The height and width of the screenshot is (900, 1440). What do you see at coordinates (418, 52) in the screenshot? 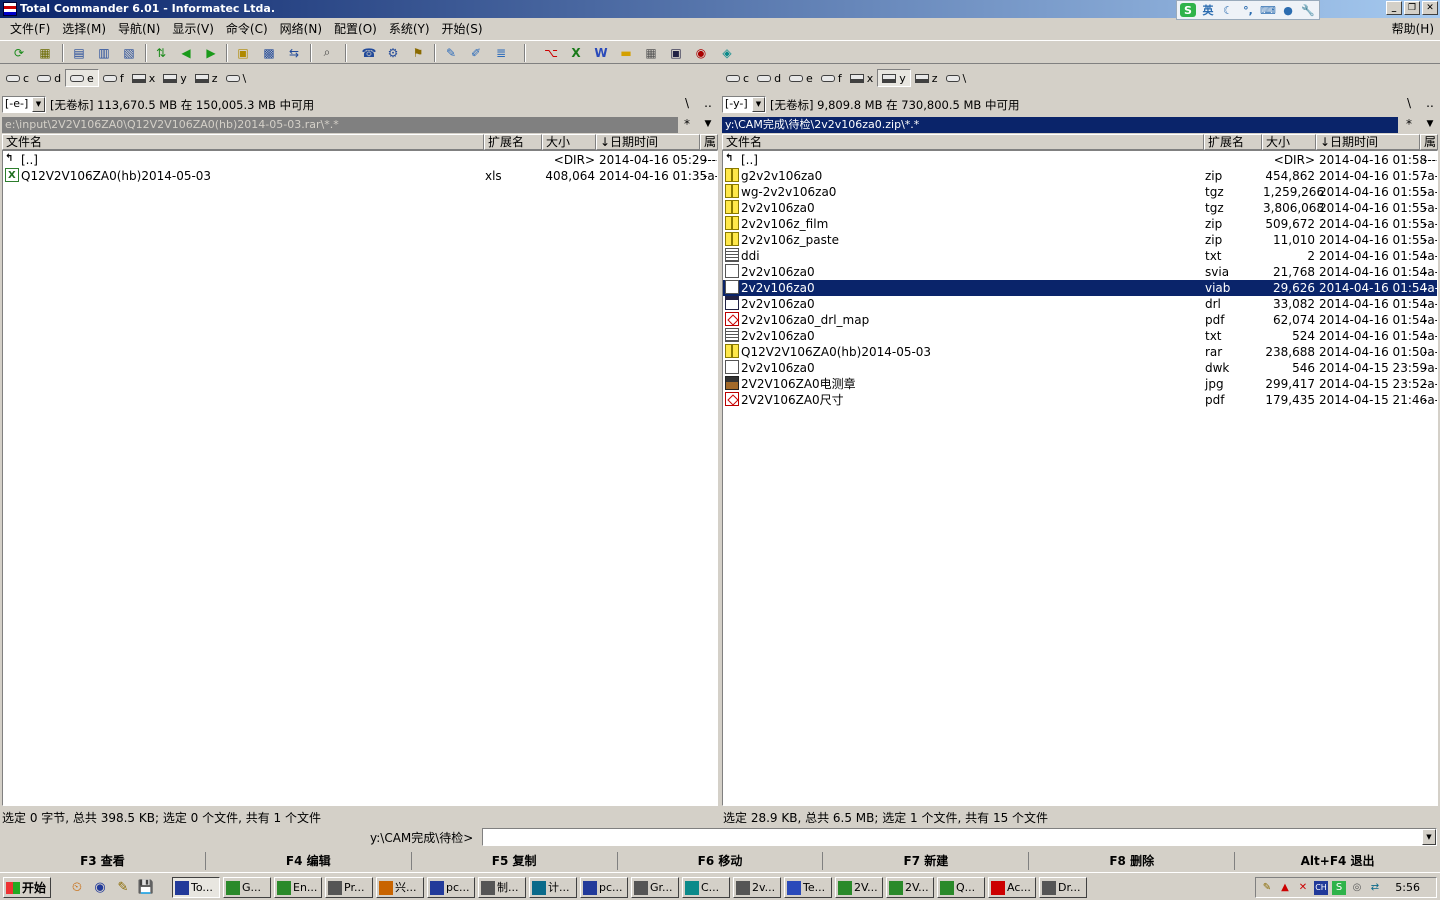
I see `net-icon: ⚑` at bounding box center [418, 52].